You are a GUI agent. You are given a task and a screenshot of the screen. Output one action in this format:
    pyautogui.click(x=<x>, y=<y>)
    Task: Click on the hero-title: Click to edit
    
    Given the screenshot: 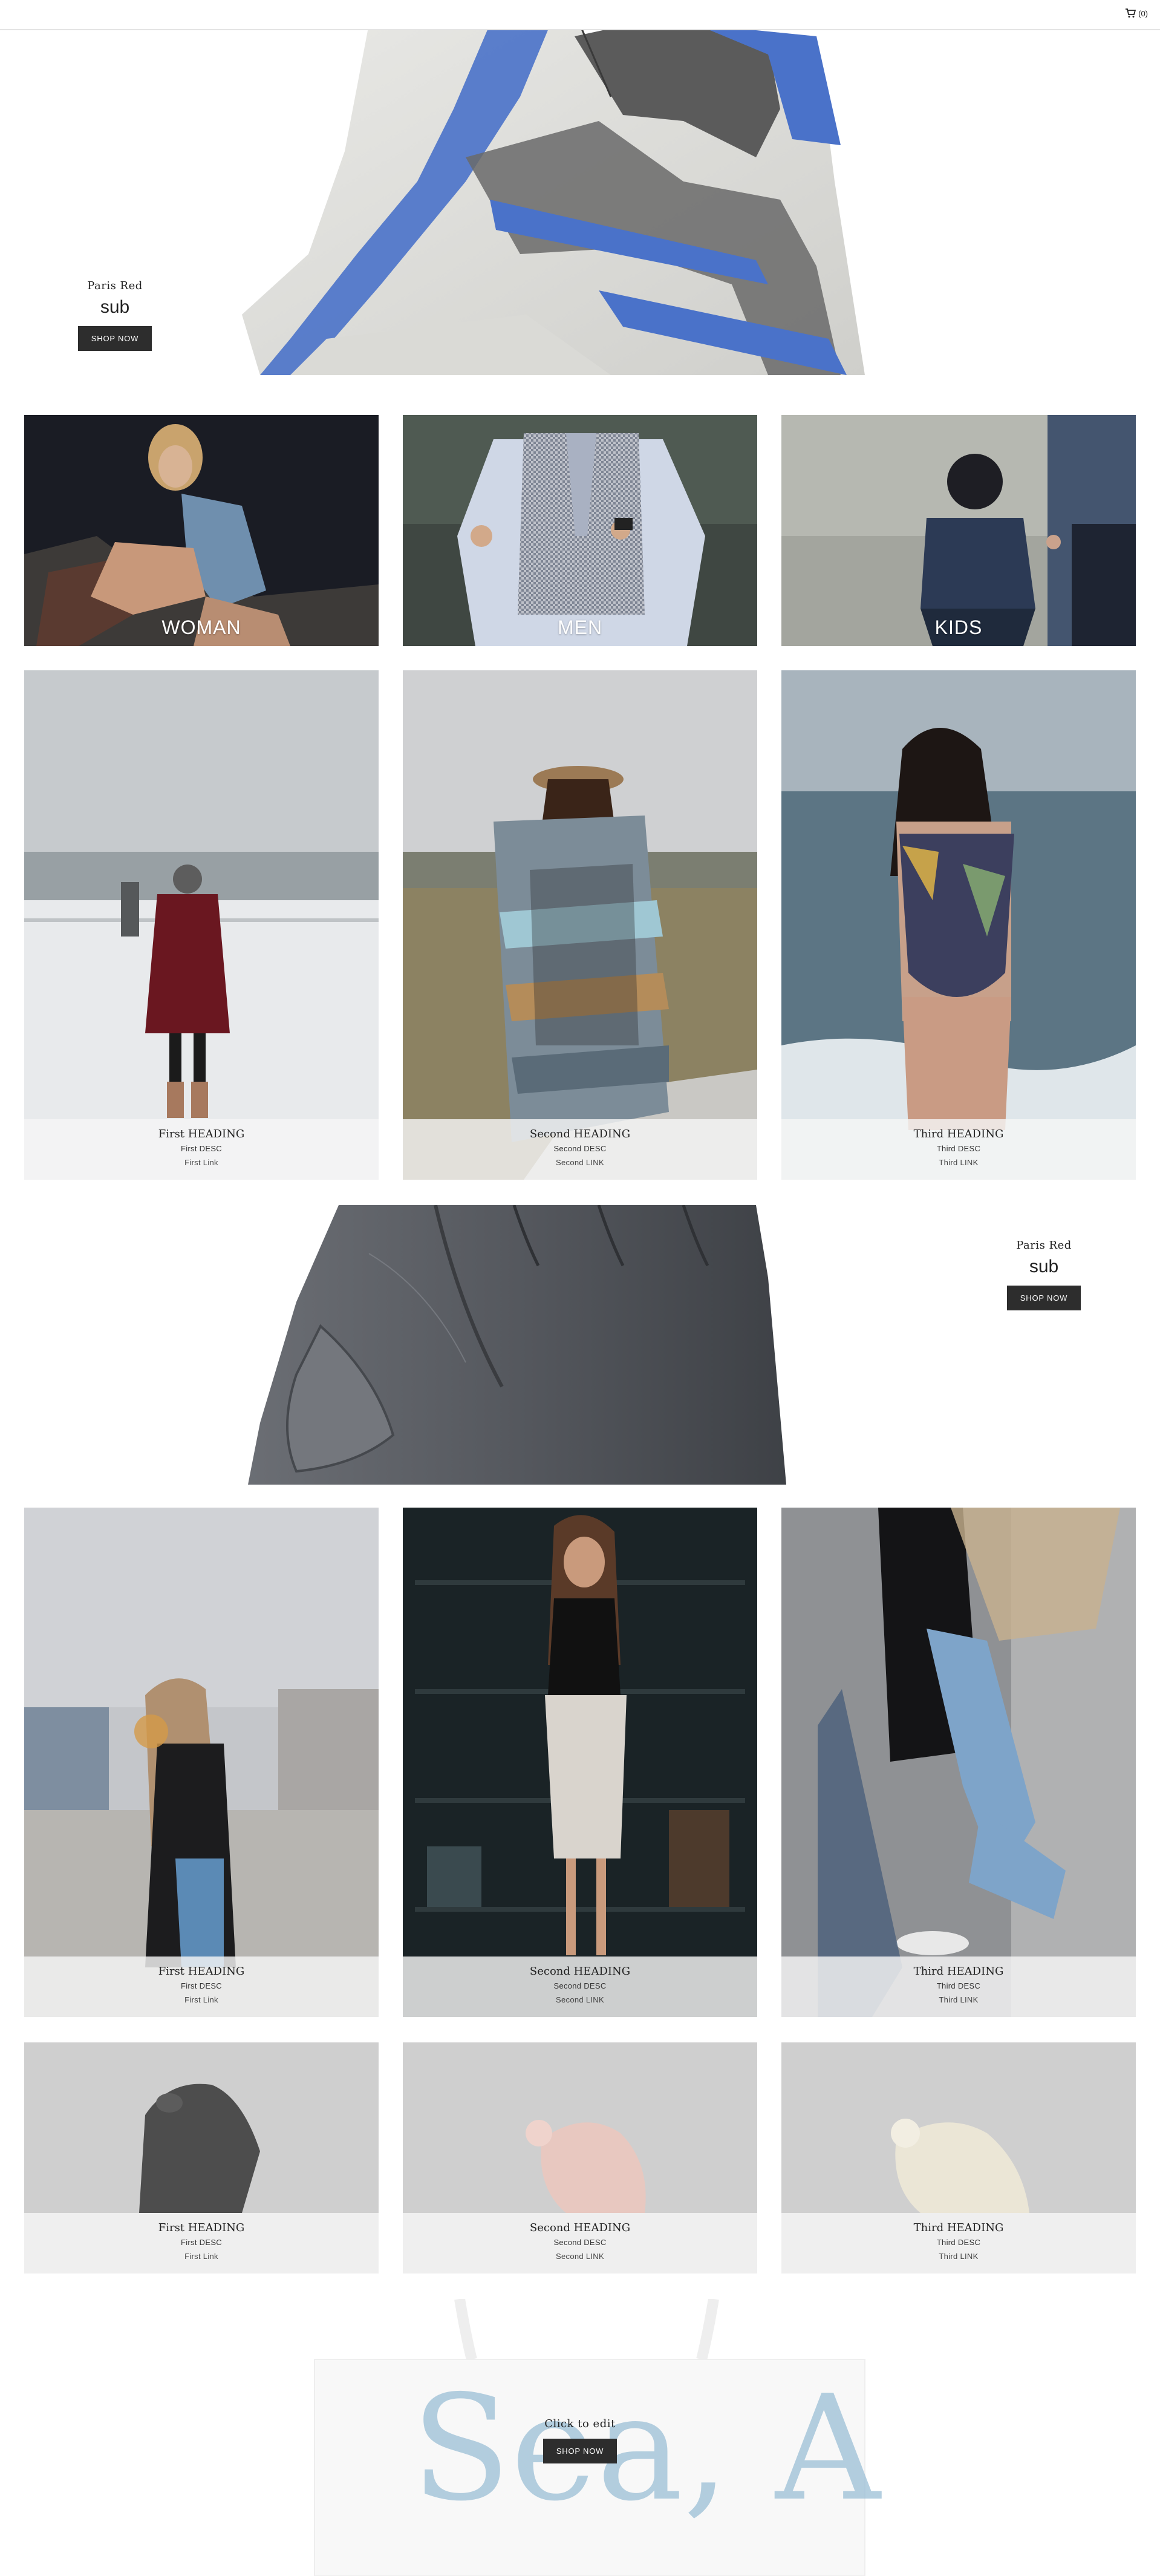 What is the action you would take?
    pyautogui.click(x=580, y=2423)
    